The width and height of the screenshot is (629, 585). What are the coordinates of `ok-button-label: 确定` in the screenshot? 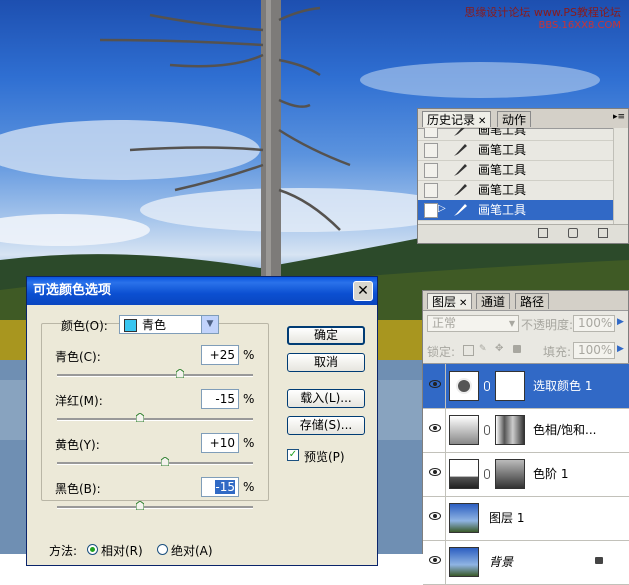 It's located at (325, 335).